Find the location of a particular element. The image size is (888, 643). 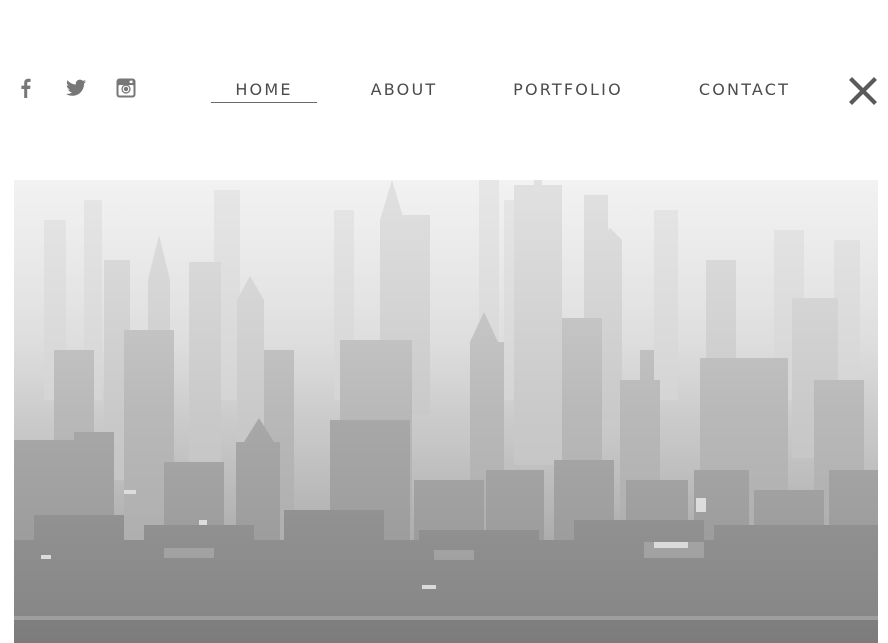

menu-close-button is located at coordinates (863, 91).